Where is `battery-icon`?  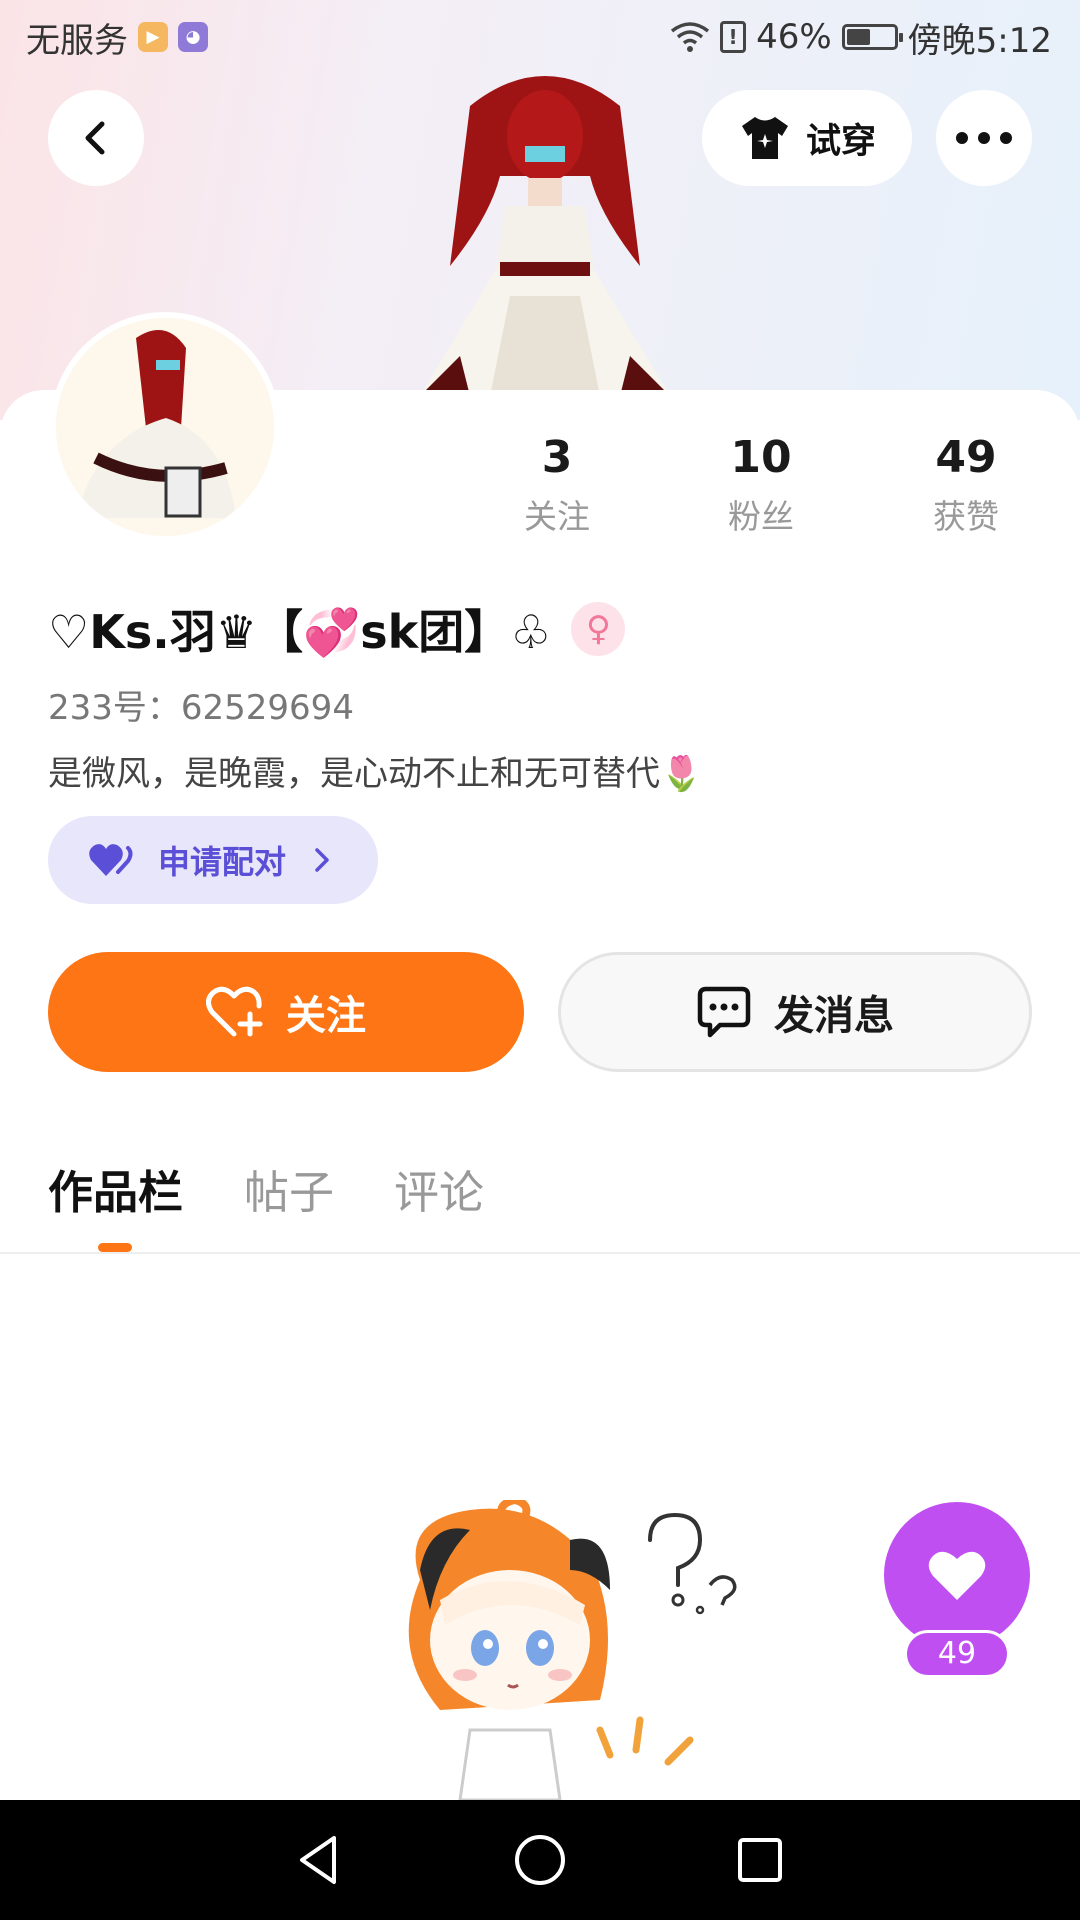
battery-icon is located at coordinates (872, 37).